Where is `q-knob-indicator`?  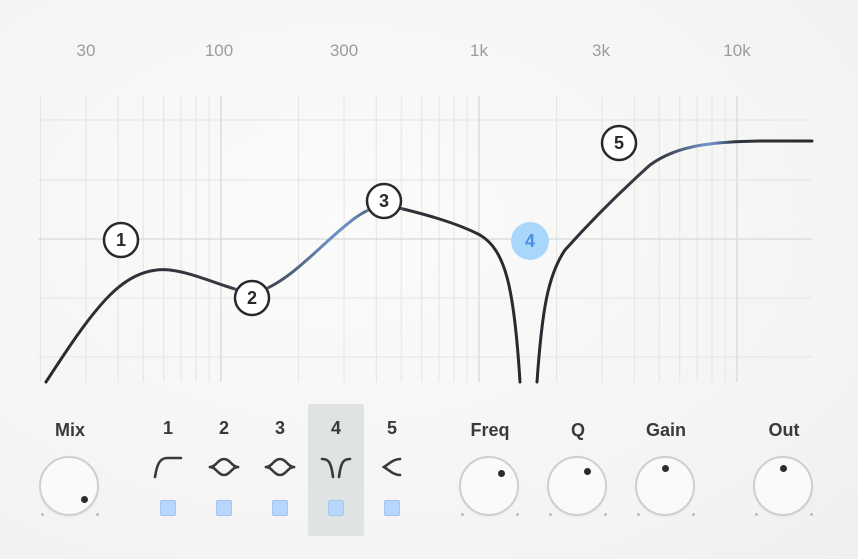 q-knob-indicator is located at coordinates (587, 471).